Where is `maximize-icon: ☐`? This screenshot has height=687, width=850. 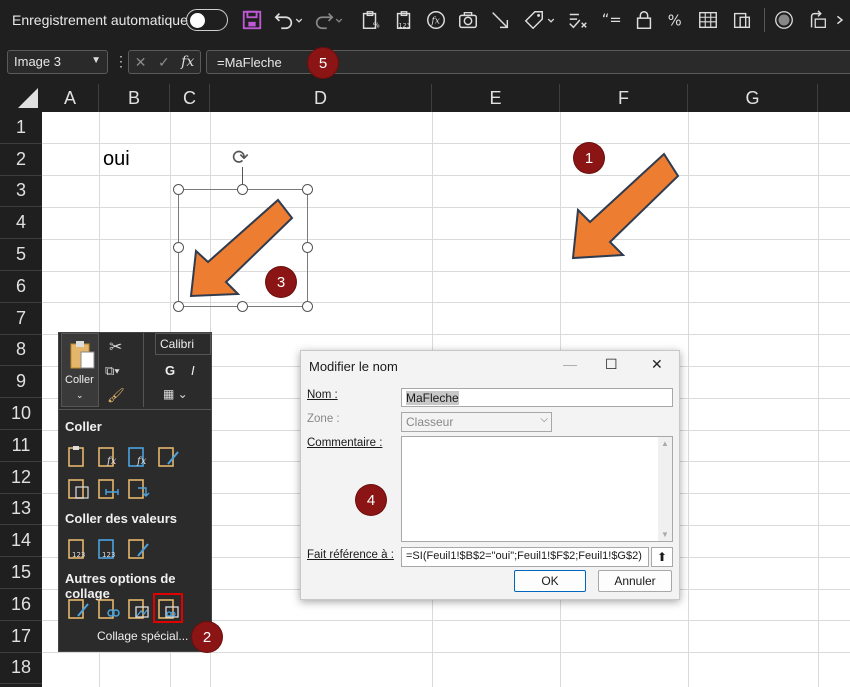 maximize-icon: ☐ is located at coordinates (611, 364).